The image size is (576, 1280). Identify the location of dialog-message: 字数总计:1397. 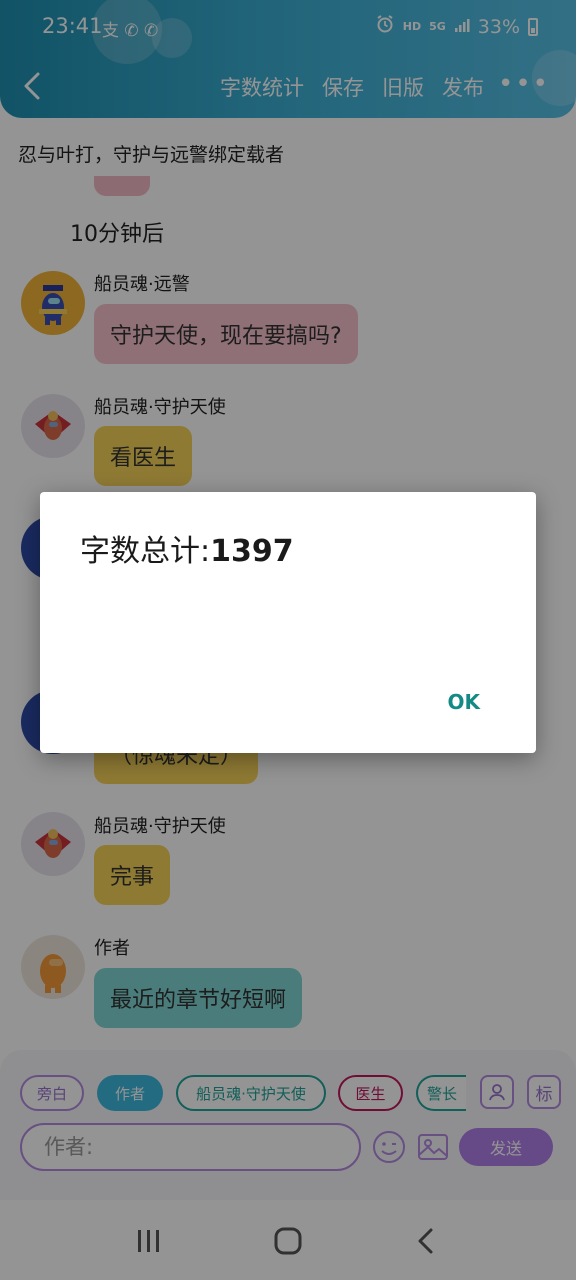
(187, 548).